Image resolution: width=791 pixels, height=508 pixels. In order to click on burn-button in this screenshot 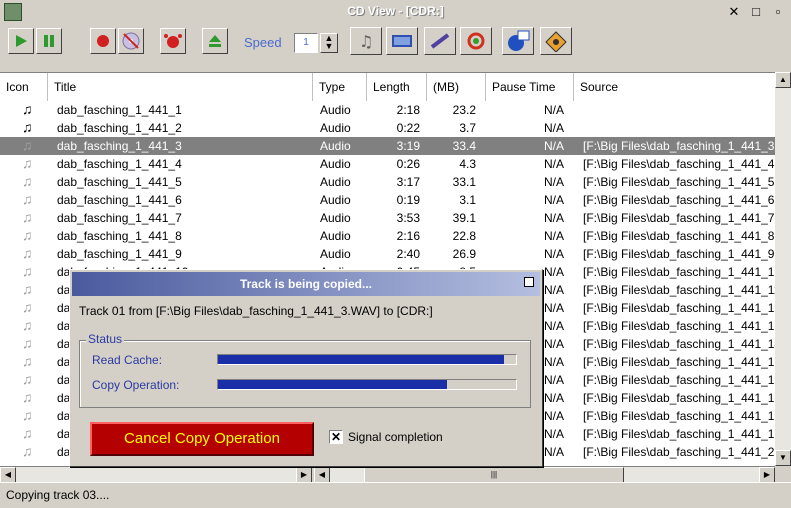, I will do `click(556, 41)`.